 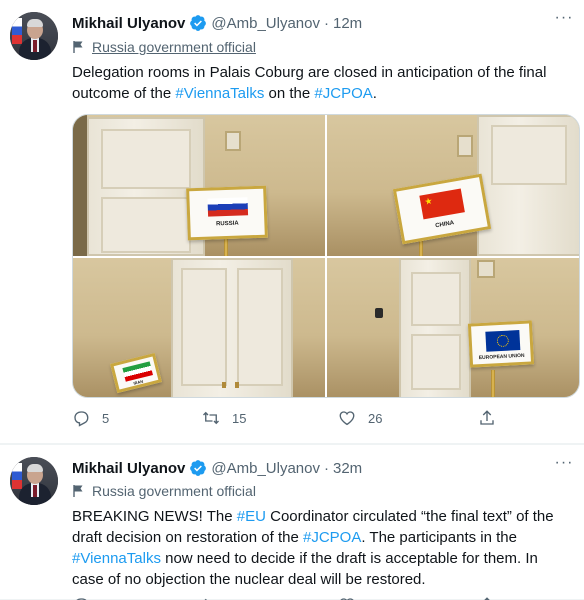 I want to click on reply-button, so click(x=87, y=597).